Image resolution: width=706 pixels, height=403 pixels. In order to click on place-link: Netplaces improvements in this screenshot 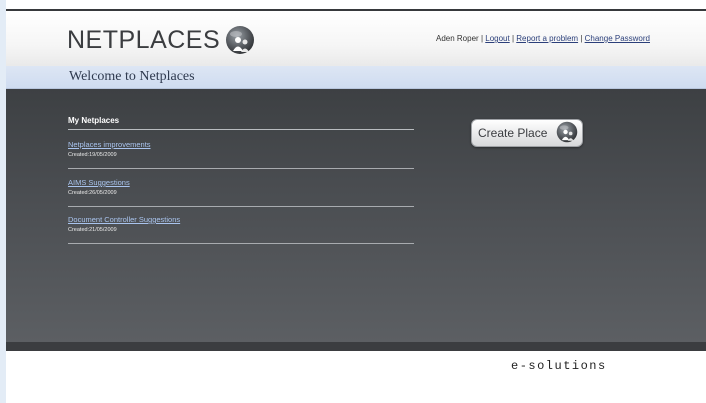, I will do `click(241, 144)`.